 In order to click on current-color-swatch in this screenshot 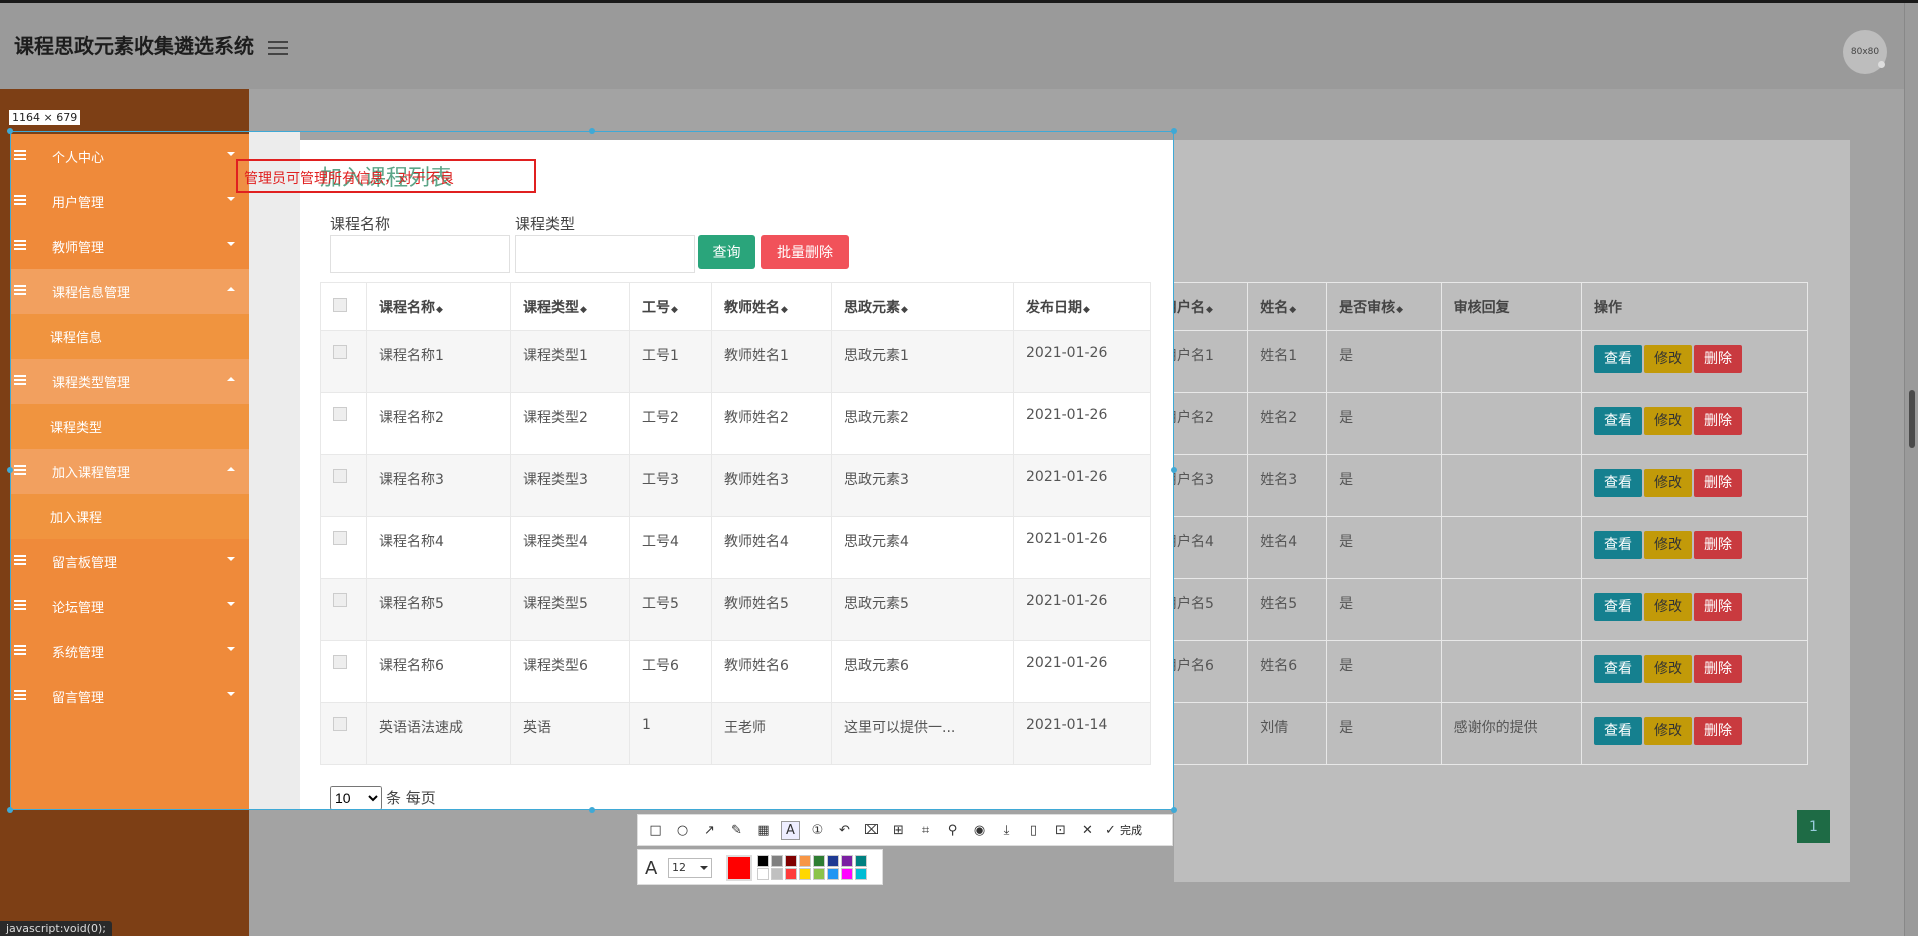, I will do `click(739, 868)`.